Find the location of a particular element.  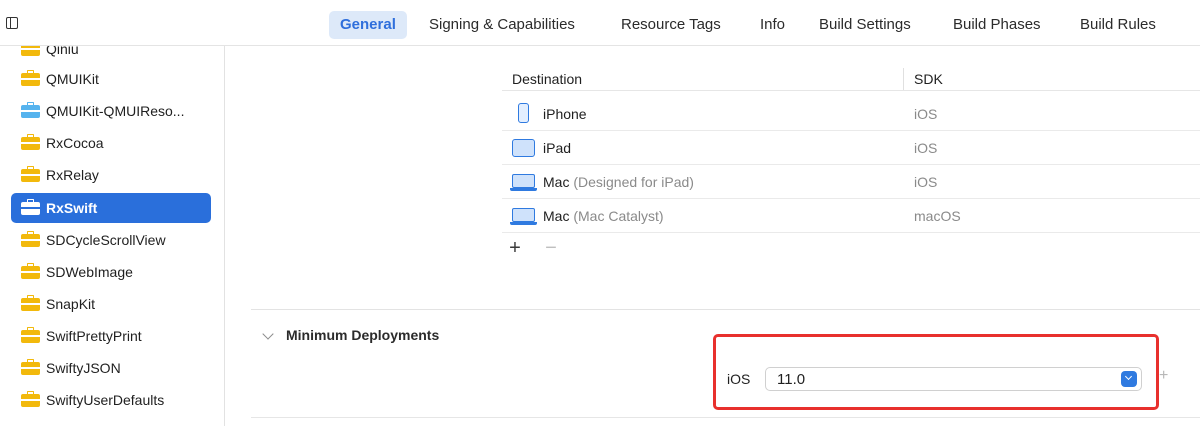

tab-build-rules: Build Rules is located at coordinates (1118, 25).